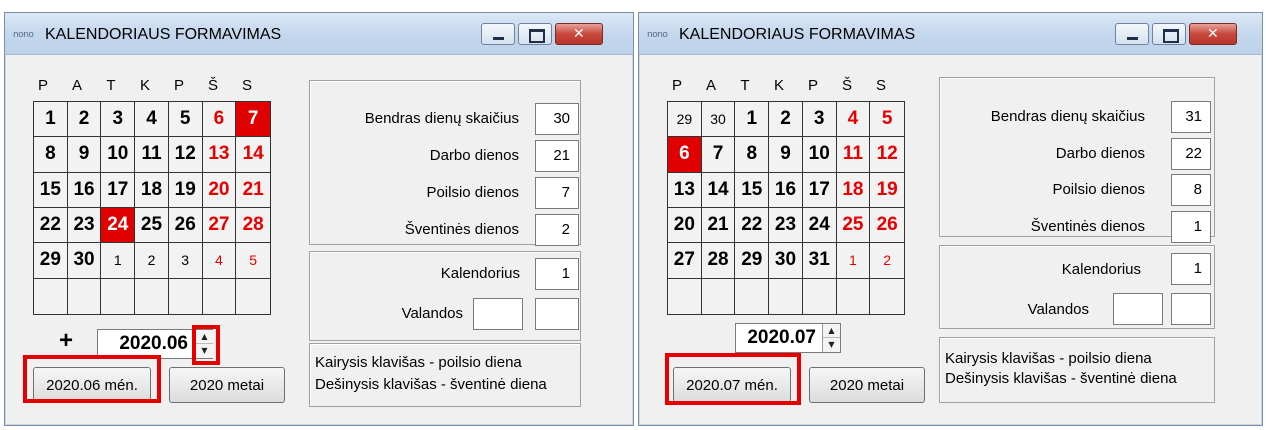  Describe the element at coordinates (853, 120) in the screenshot. I see `calendar-day-cell: 4` at that location.